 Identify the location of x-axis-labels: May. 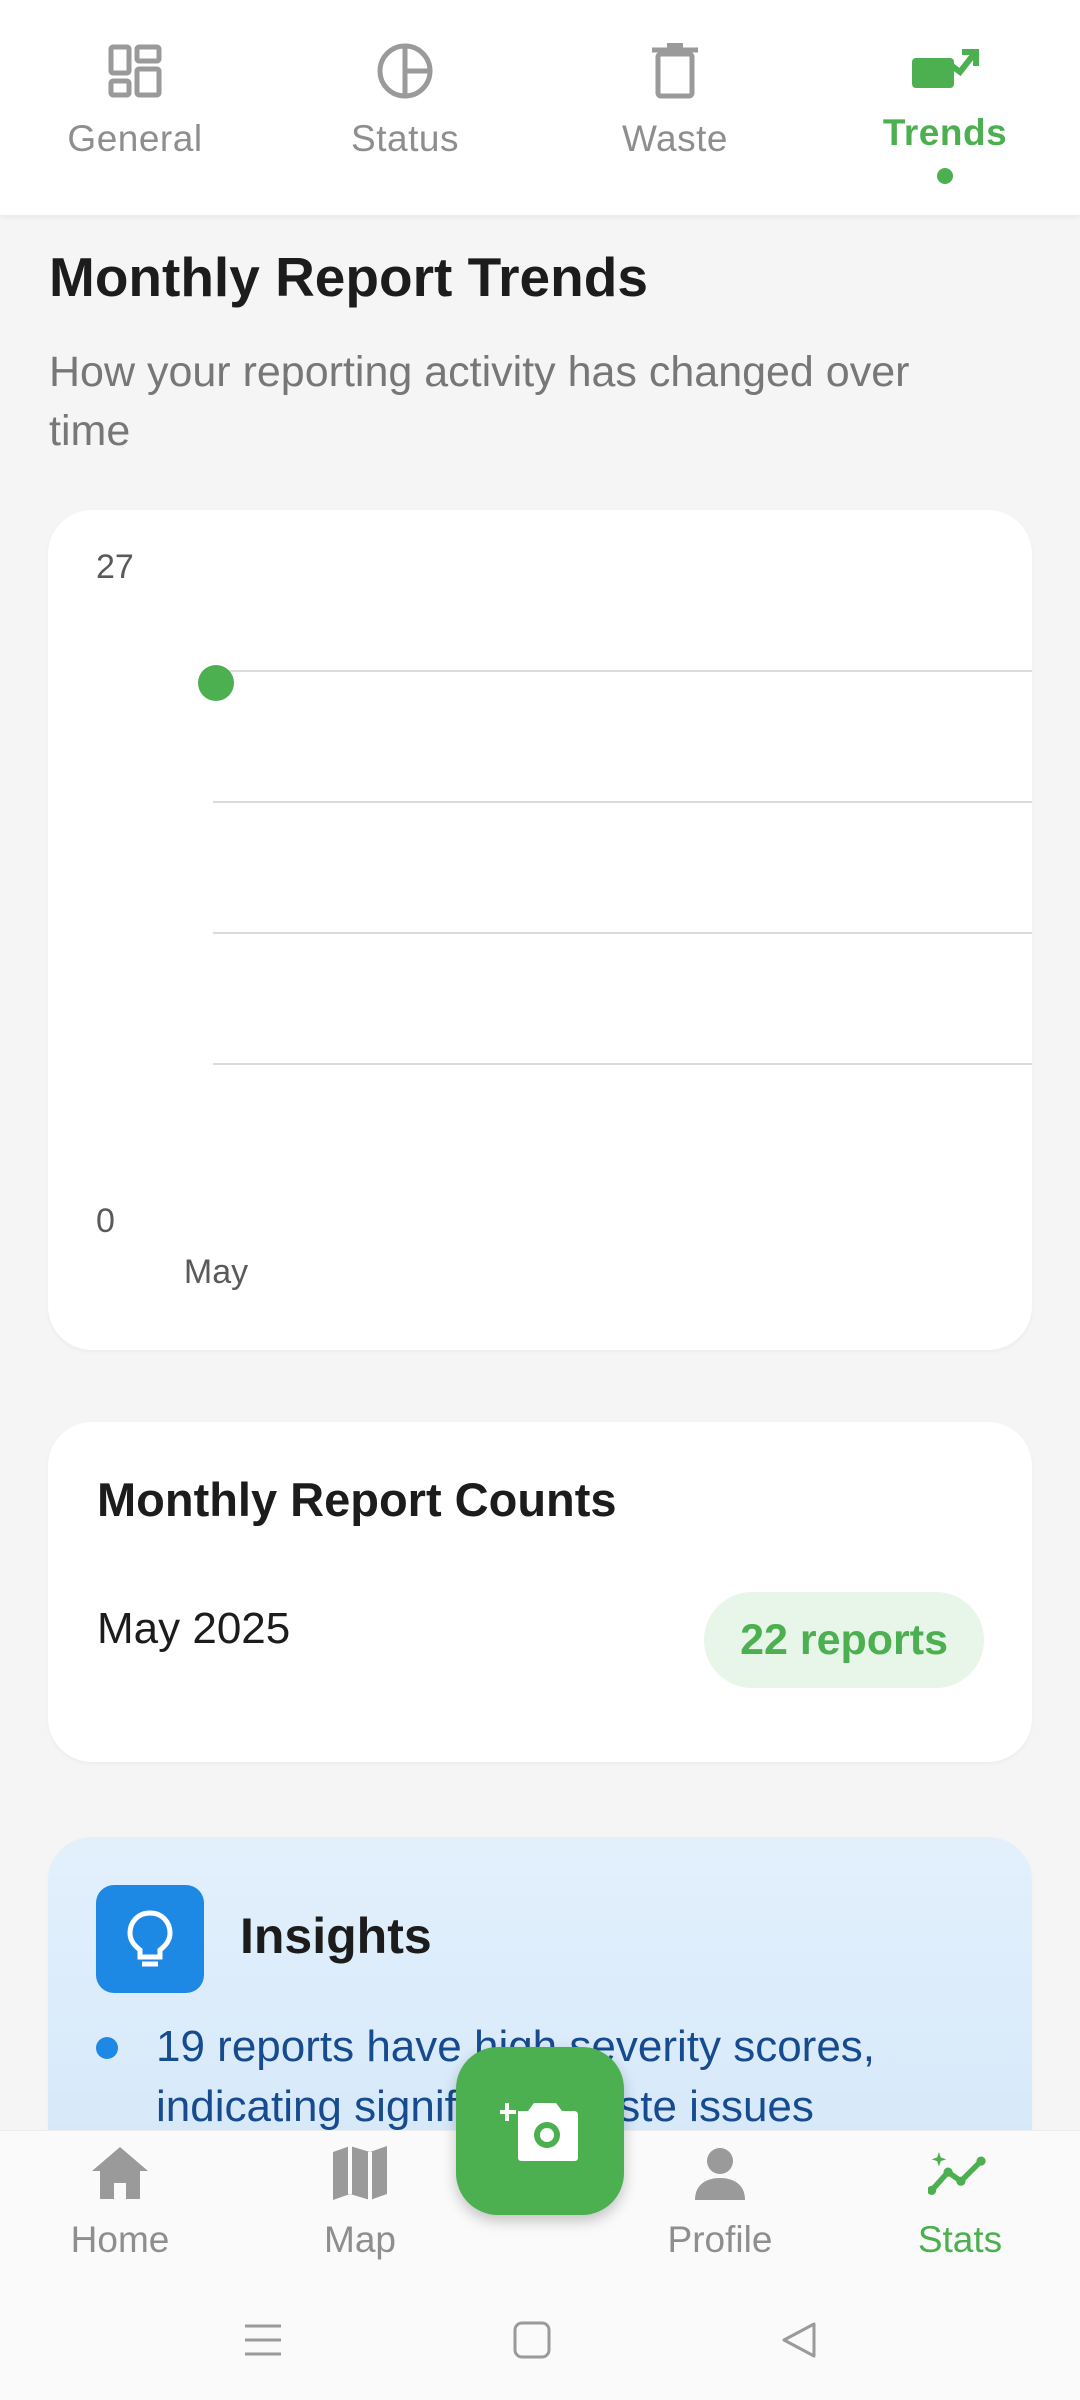
(216, 1272).